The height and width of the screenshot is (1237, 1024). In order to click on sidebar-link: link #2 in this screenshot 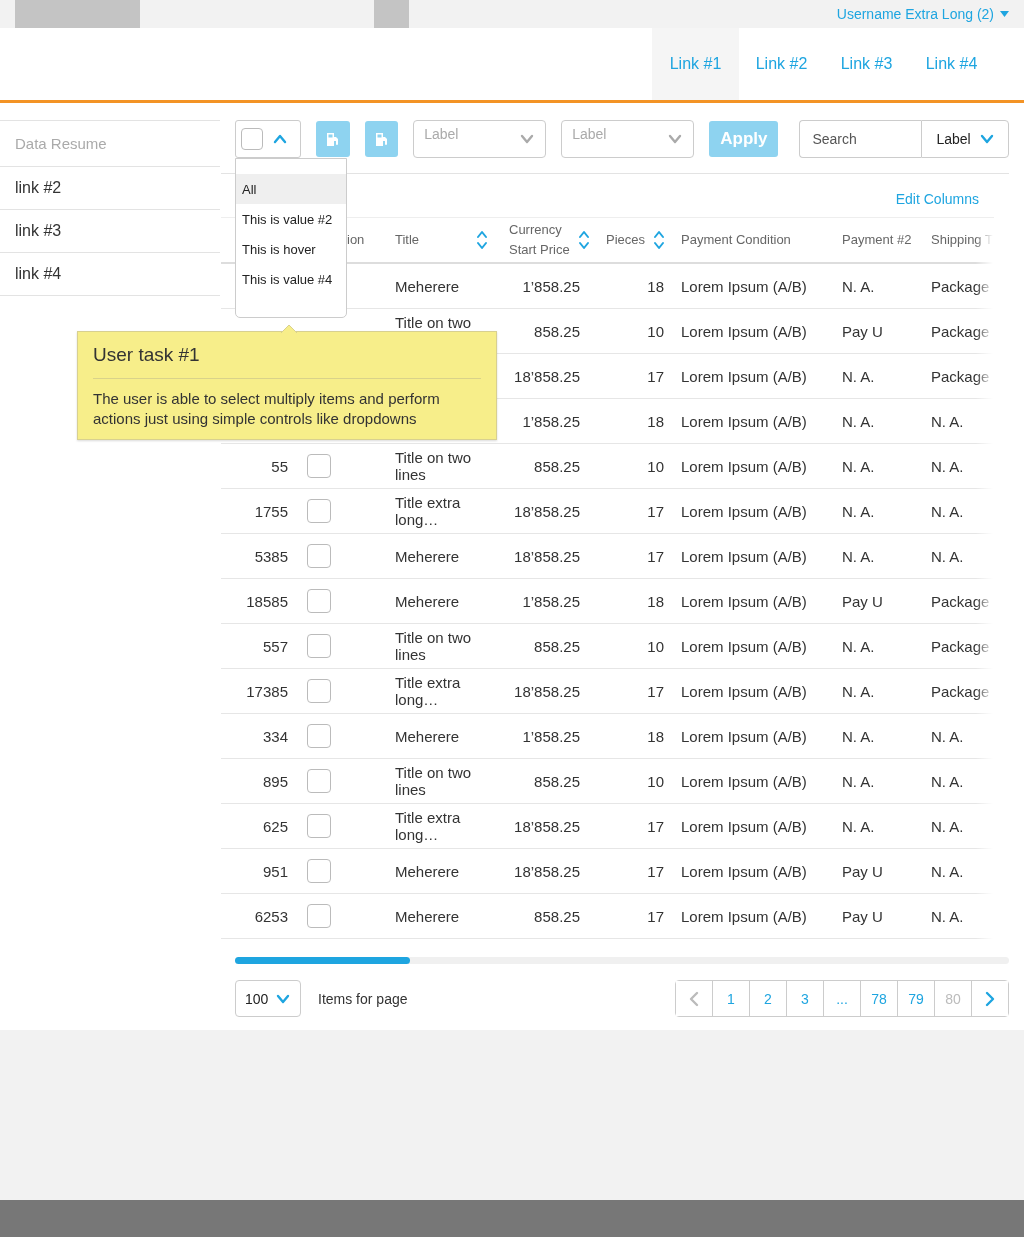, I will do `click(110, 188)`.